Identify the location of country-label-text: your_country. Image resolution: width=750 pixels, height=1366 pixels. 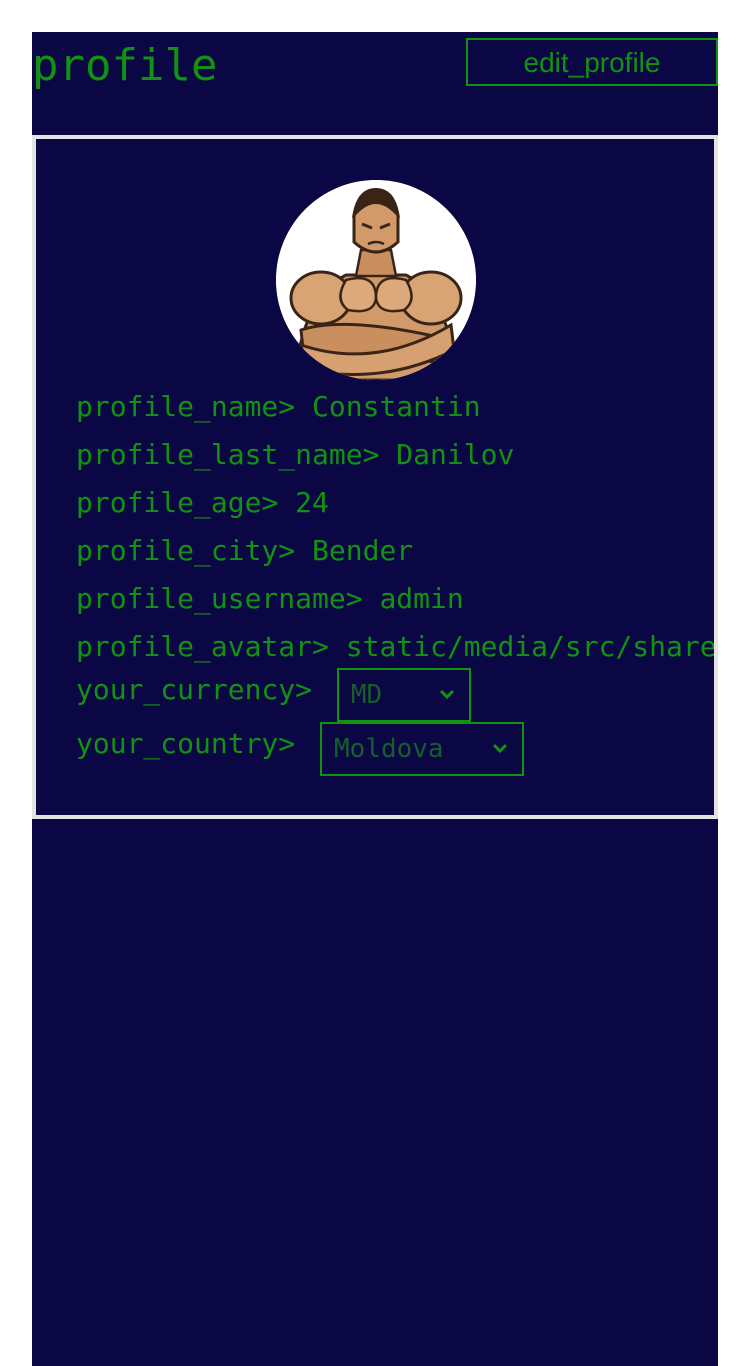
(177, 743).